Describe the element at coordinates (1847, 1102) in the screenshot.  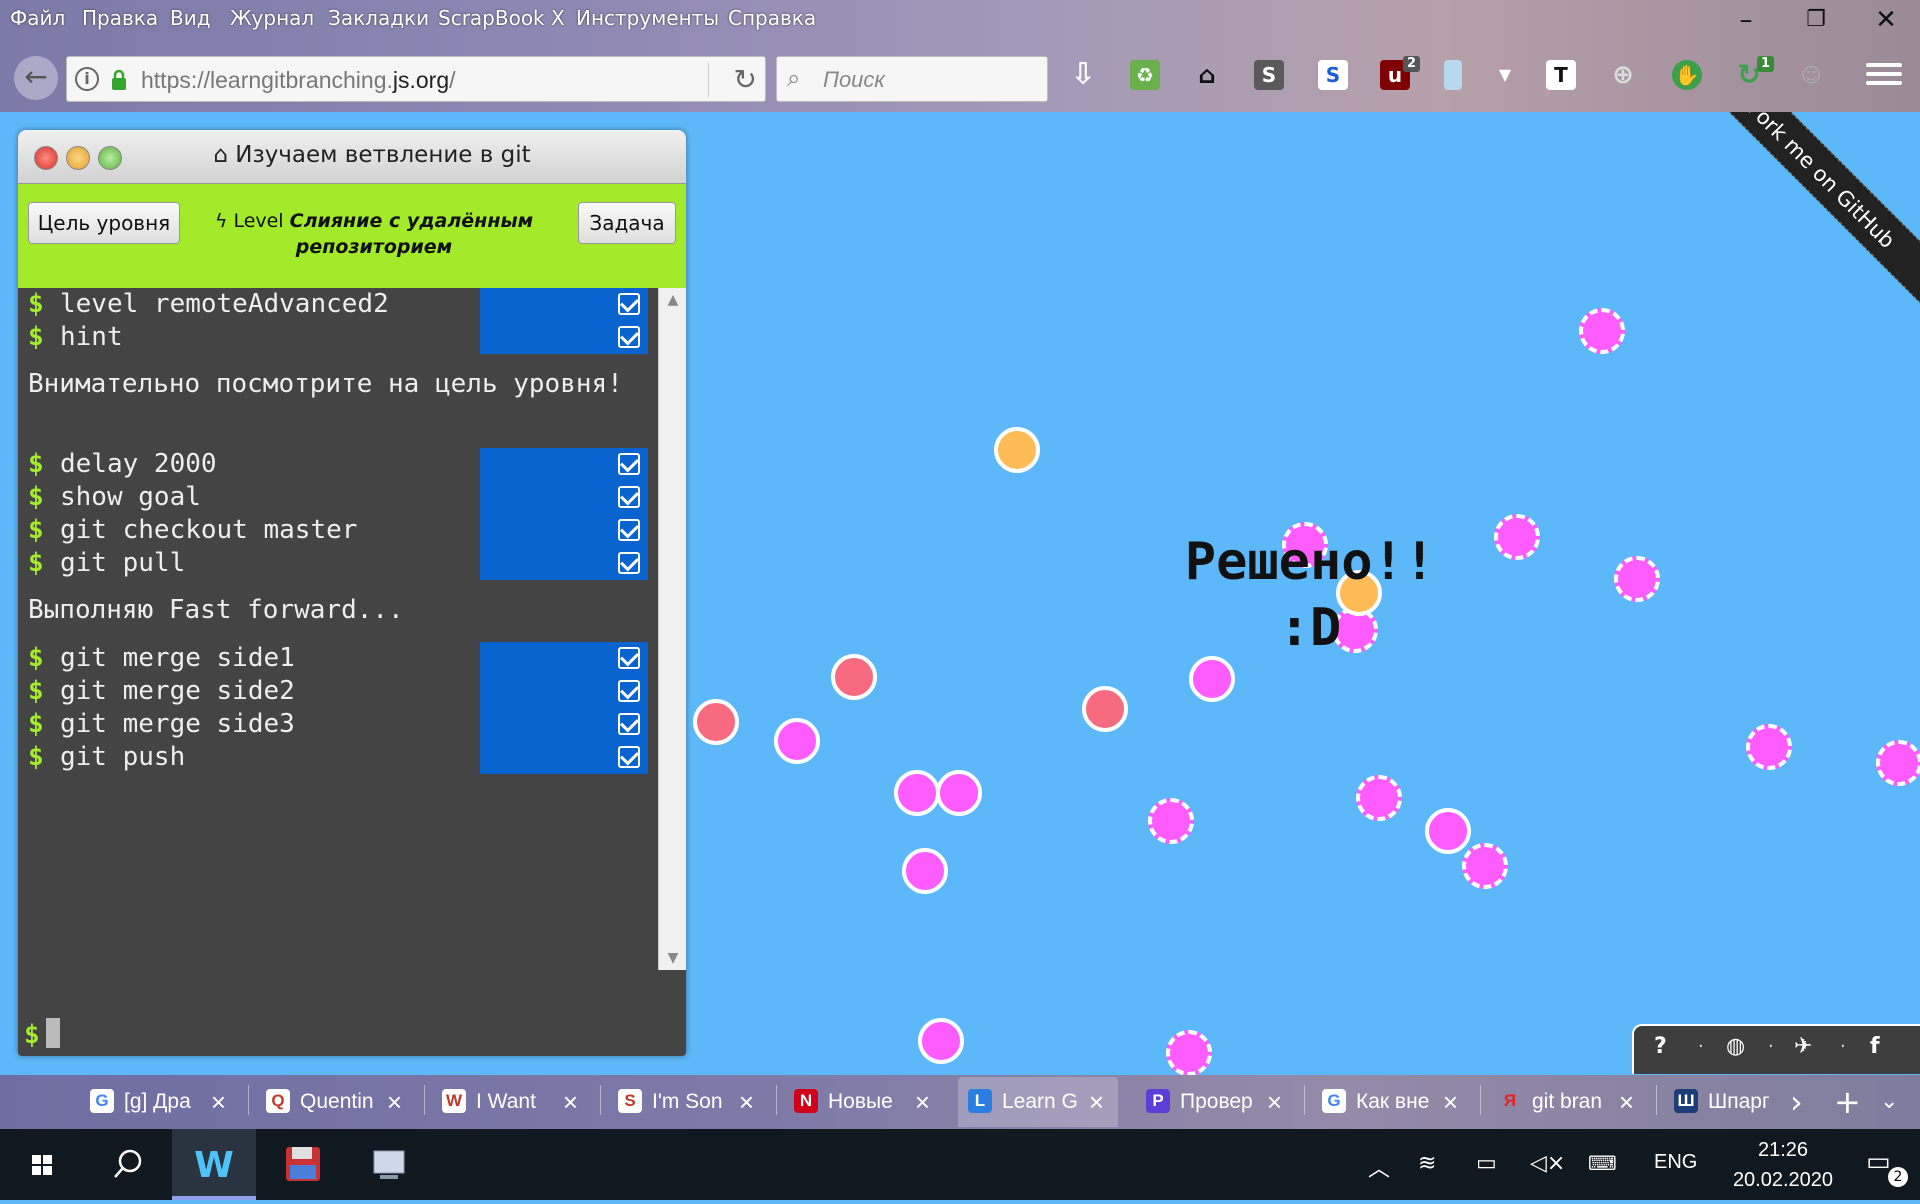
I see `new-tab-icon: +` at that location.